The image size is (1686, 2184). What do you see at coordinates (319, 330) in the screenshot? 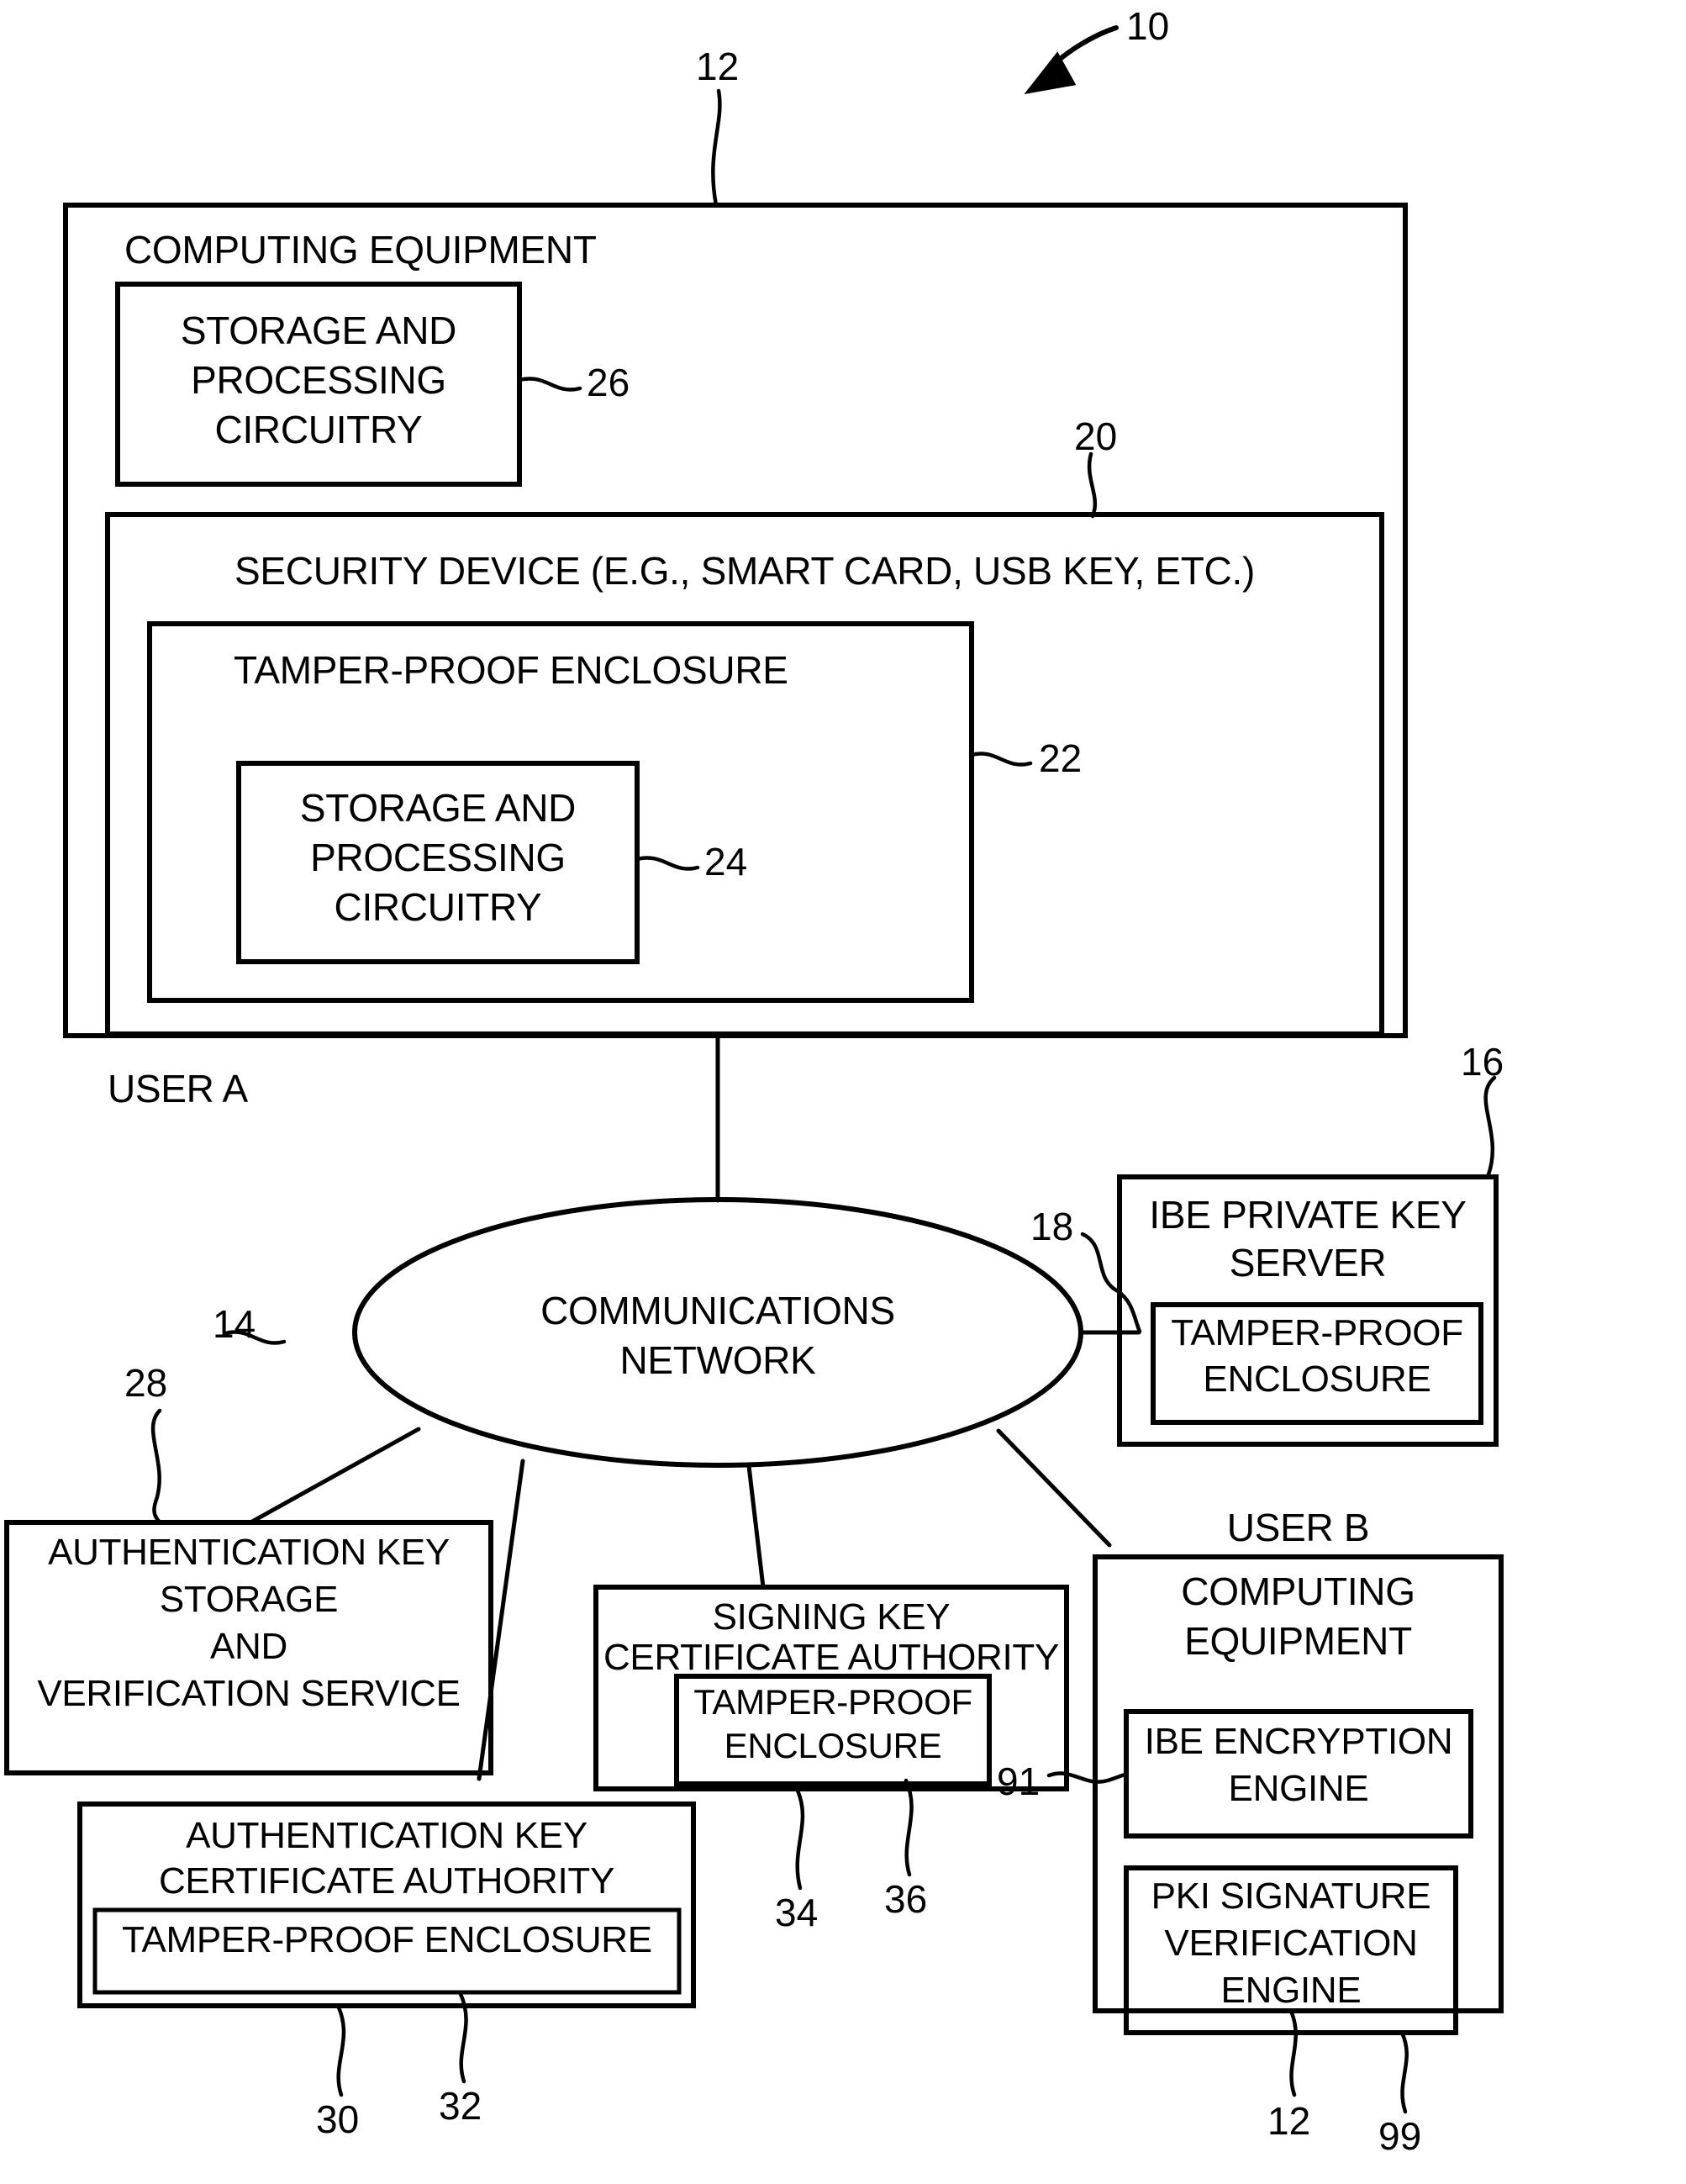
I see `storage-processing-26-line1: STORAGE AND` at bounding box center [319, 330].